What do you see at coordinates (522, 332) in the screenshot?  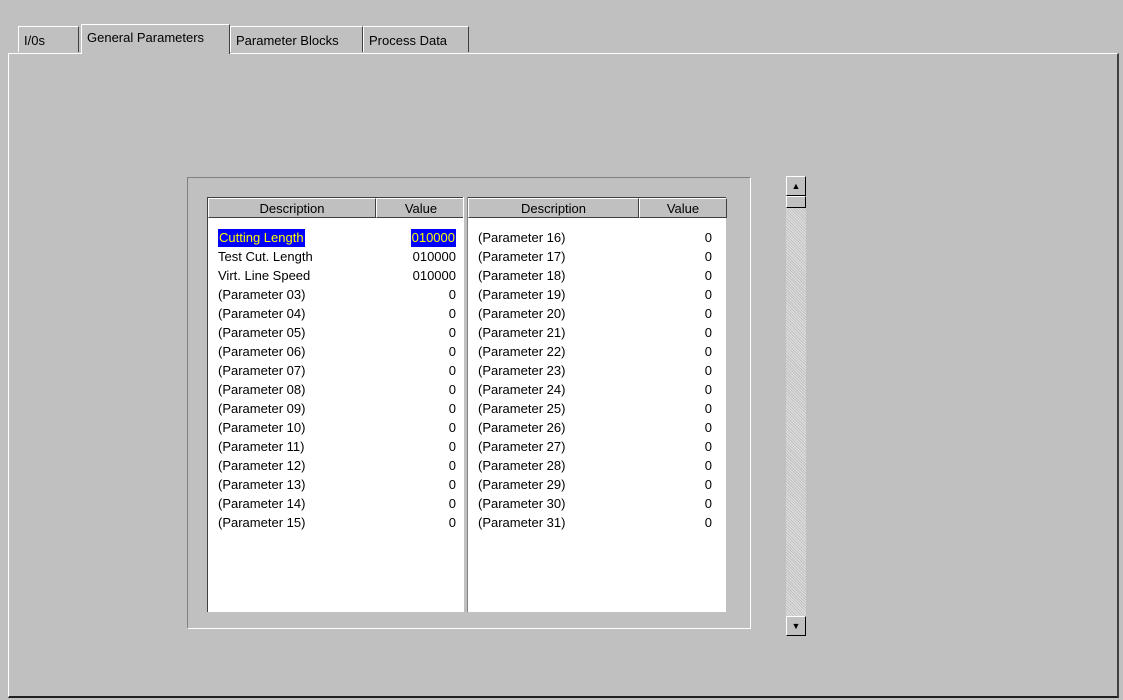 I see `row-description: (Parameter 21)` at bounding box center [522, 332].